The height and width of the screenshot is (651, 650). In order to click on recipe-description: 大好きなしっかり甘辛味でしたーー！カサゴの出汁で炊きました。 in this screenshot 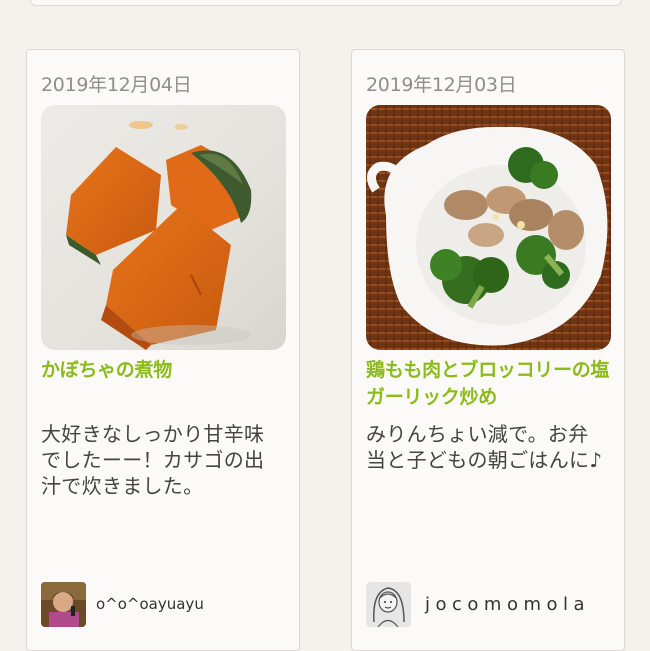, I will do `click(153, 460)`.